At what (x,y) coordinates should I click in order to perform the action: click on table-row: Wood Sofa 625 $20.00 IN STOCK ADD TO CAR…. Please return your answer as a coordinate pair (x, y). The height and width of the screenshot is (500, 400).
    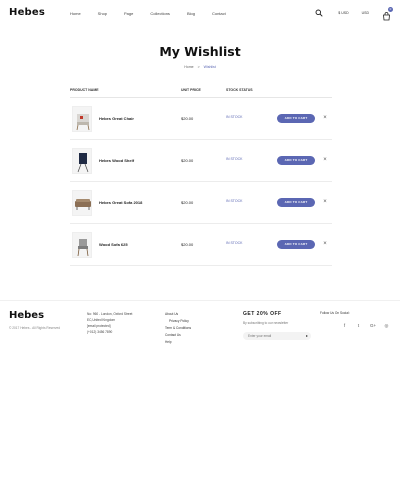
    Looking at the image, I should click on (201, 245).